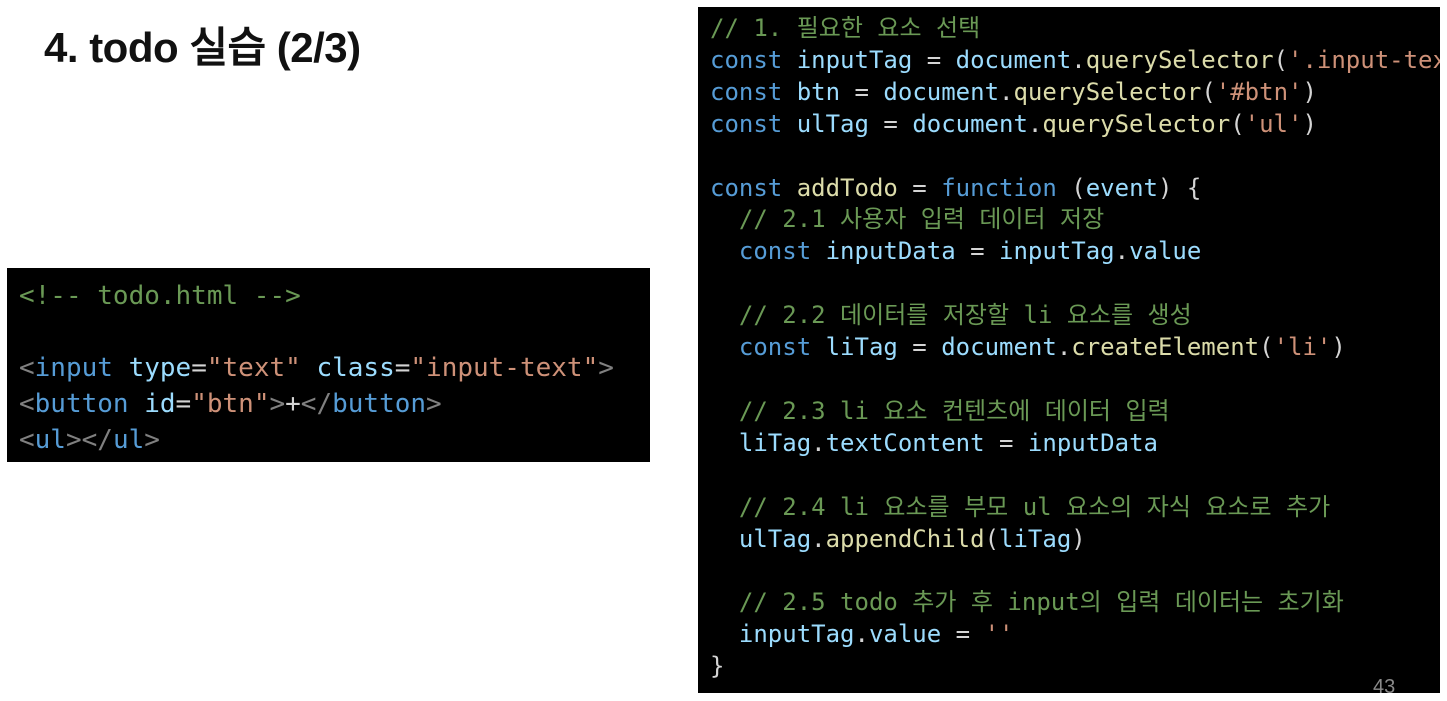 This screenshot has width=1447, height=701. What do you see at coordinates (504, 368) in the screenshot?
I see `attr-value: "input-text"` at bounding box center [504, 368].